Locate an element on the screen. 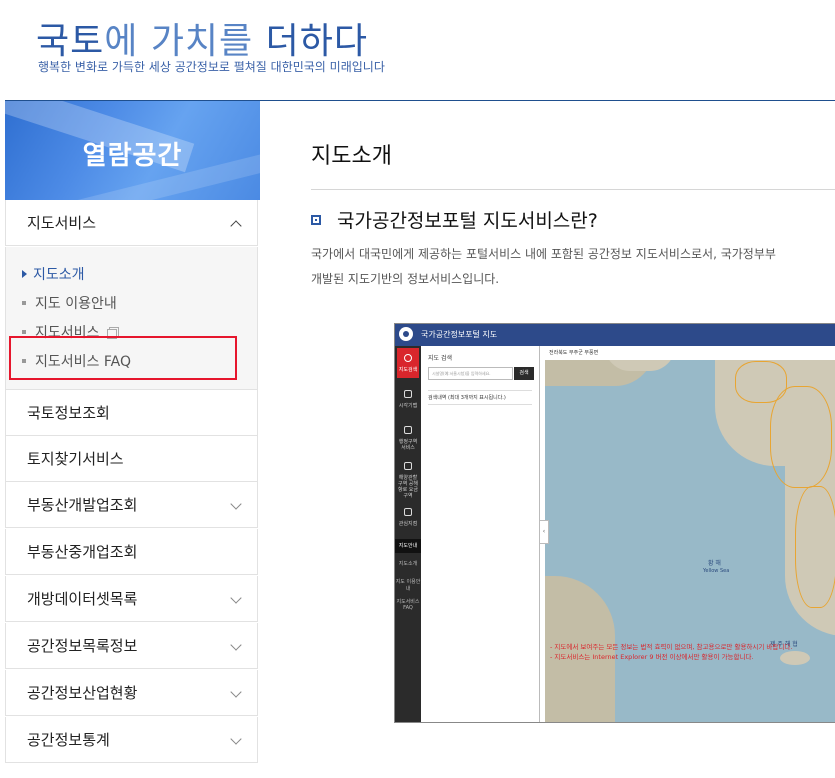 This screenshot has width=835, height=778. sea-label: 황 해 is located at coordinates (714, 563).